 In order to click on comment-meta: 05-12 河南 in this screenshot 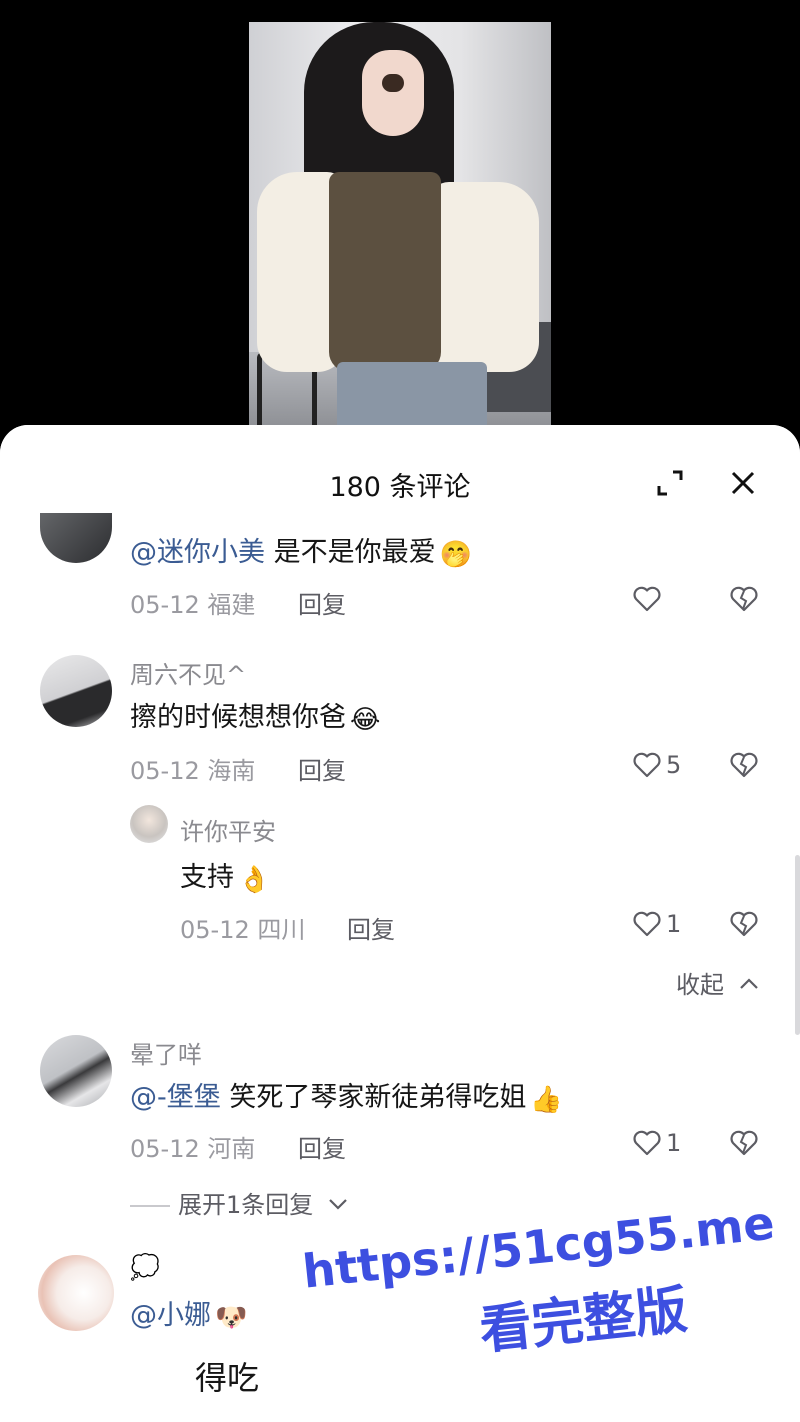, I will do `click(192, 1146)`.